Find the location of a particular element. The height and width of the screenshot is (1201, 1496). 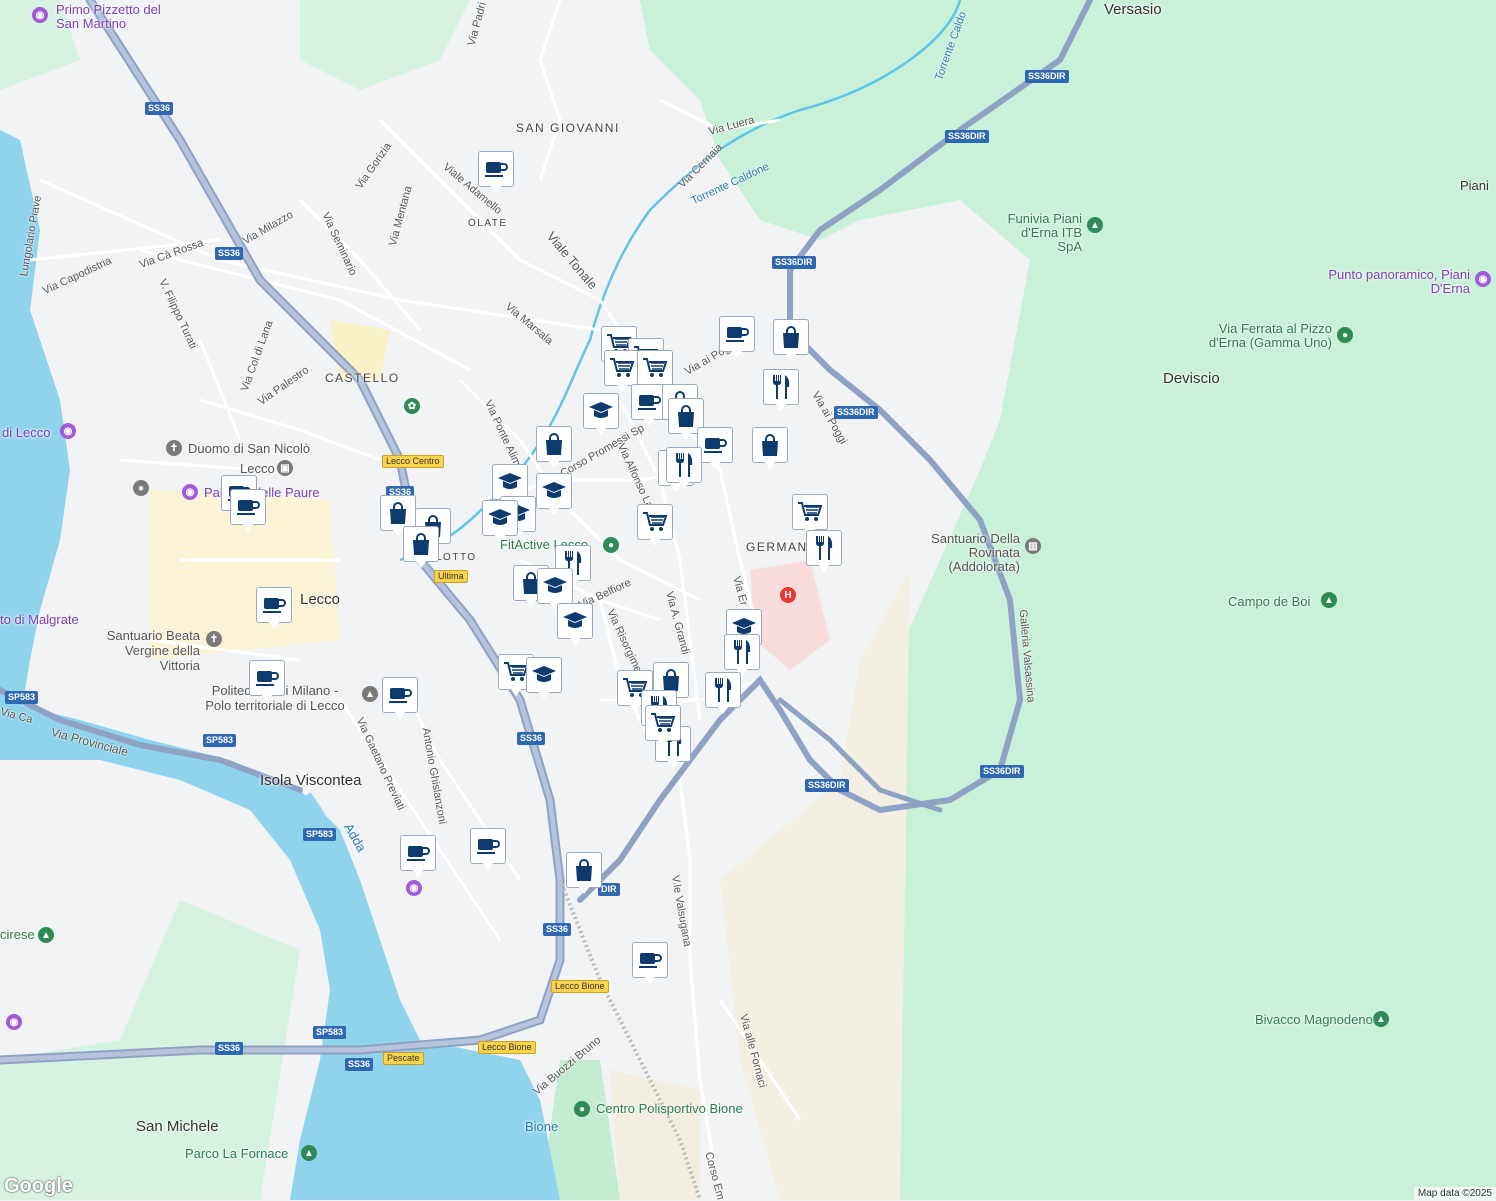

poi-label: cirese is located at coordinates (17, 934).